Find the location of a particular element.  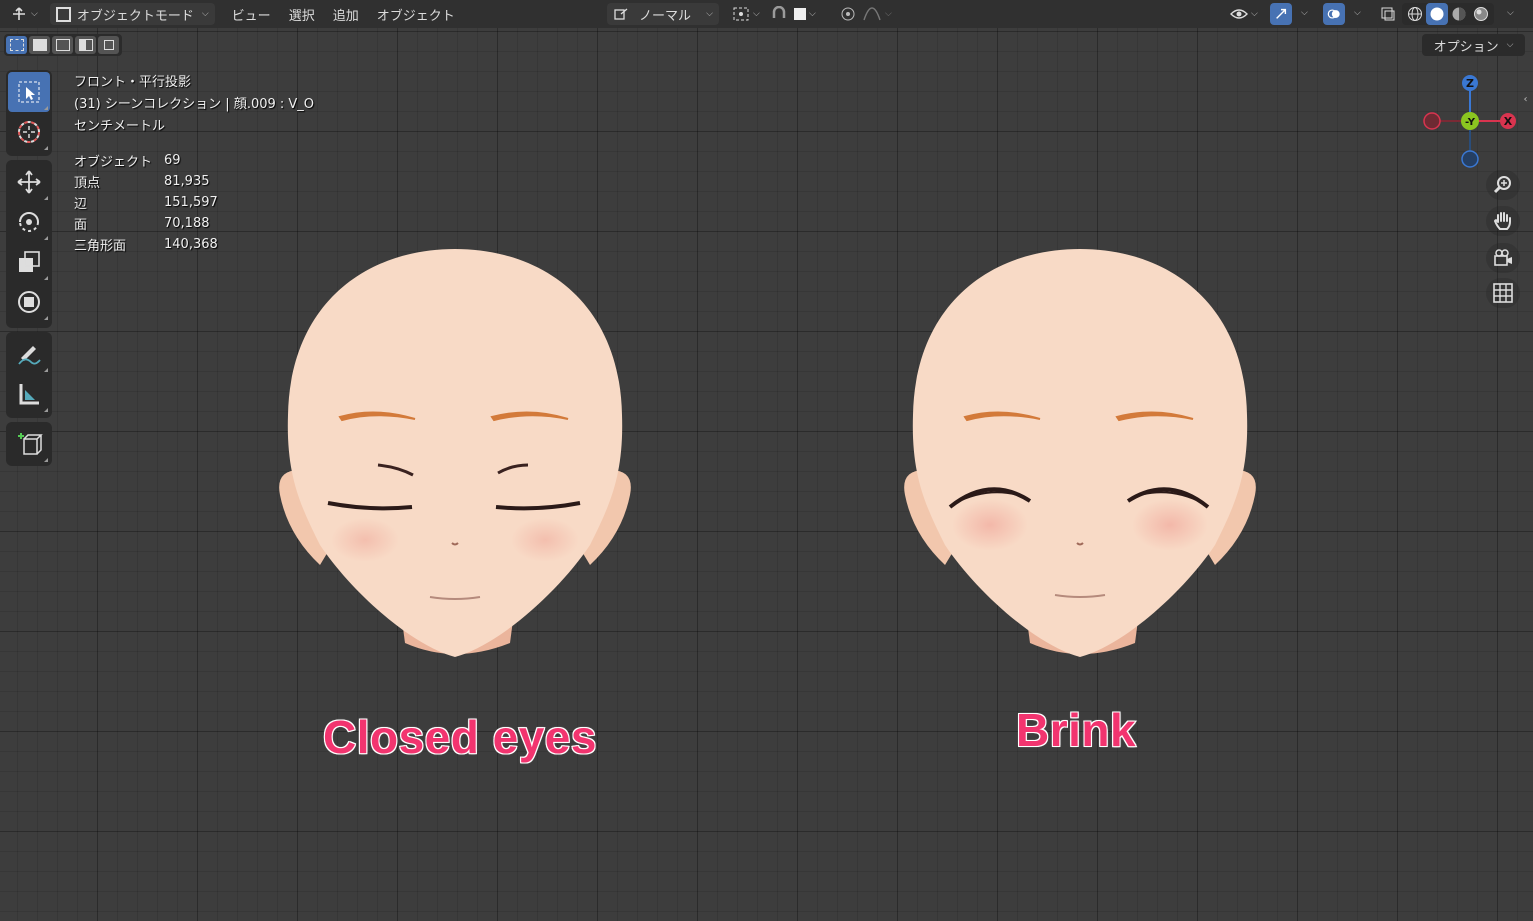

snap-square-icon is located at coordinates (800, 14).